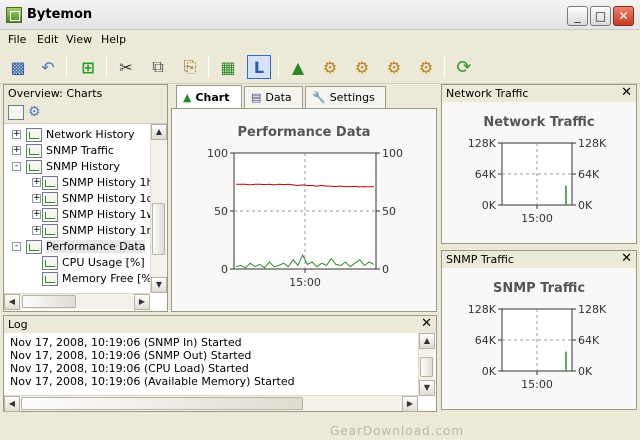 The height and width of the screenshot is (440, 640). Describe the element at coordinates (320, 40) in the screenshot. I see `menu-bar: File Edit View Help` at that location.